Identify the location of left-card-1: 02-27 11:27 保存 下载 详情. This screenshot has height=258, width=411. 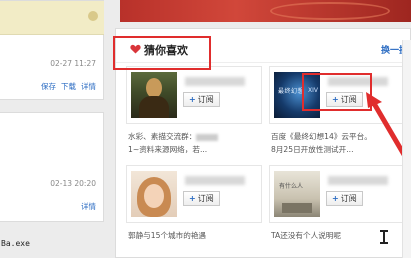
(52, 50).